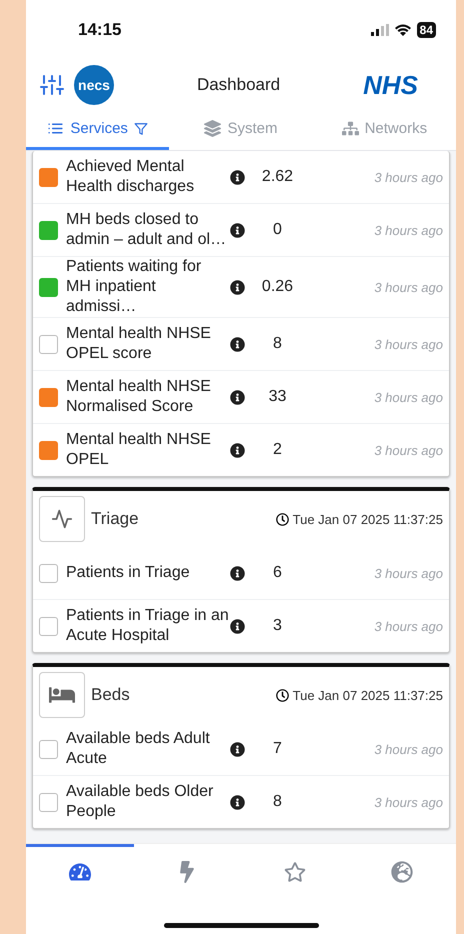 This screenshot has height=934, width=464. I want to click on metric-name: Mental health NHSE Normalised Score, so click(139, 397).